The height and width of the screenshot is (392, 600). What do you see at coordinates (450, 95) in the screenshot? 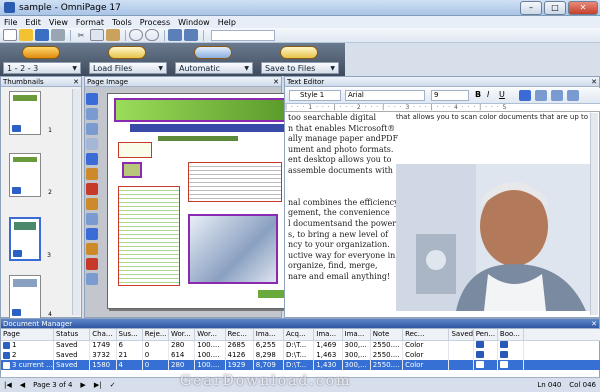
I see `size-select: 9` at bounding box center [450, 95].